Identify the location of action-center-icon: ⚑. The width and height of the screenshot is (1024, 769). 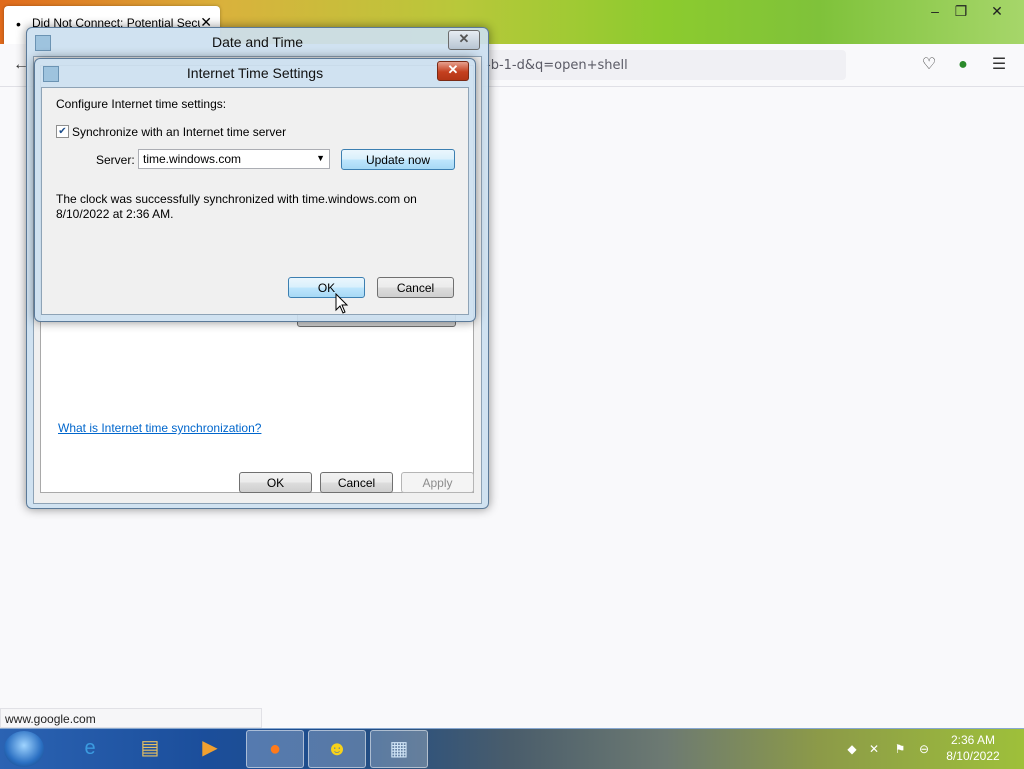
(900, 750).